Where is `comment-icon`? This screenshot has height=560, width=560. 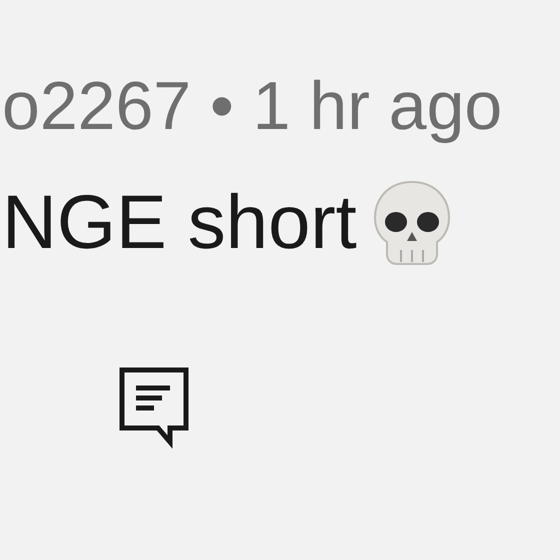
comment-icon is located at coordinates (154, 408).